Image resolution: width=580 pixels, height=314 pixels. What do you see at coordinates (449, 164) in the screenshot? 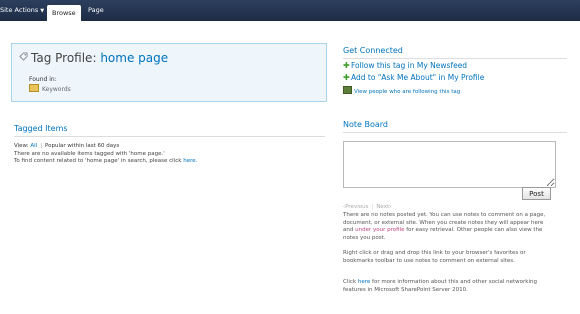
I see `note-input` at bounding box center [449, 164].